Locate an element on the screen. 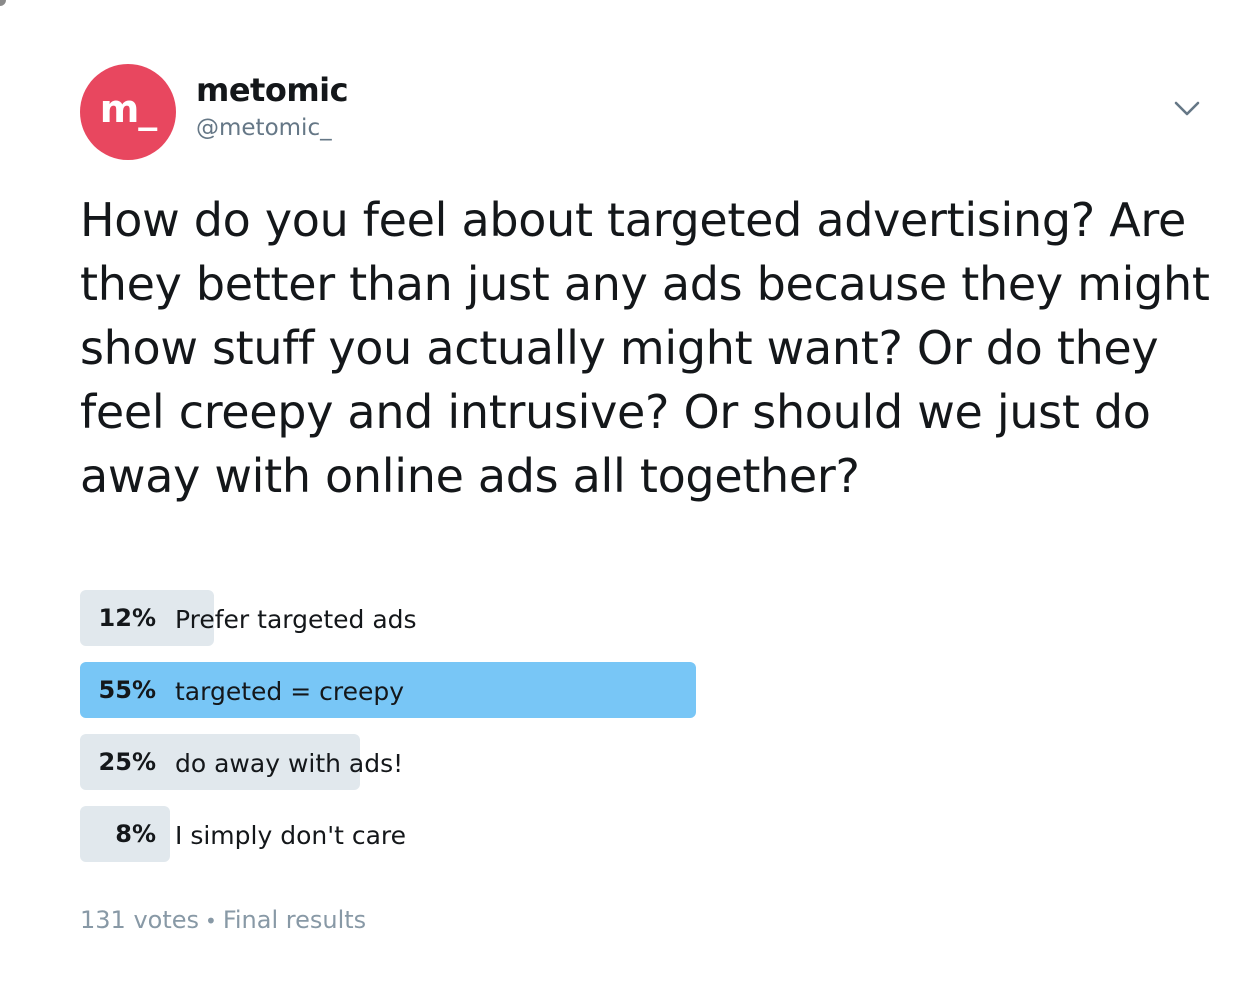 This screenshot has height=1008, width=1258. avatar: m_ is located at coordinates (128, 112).